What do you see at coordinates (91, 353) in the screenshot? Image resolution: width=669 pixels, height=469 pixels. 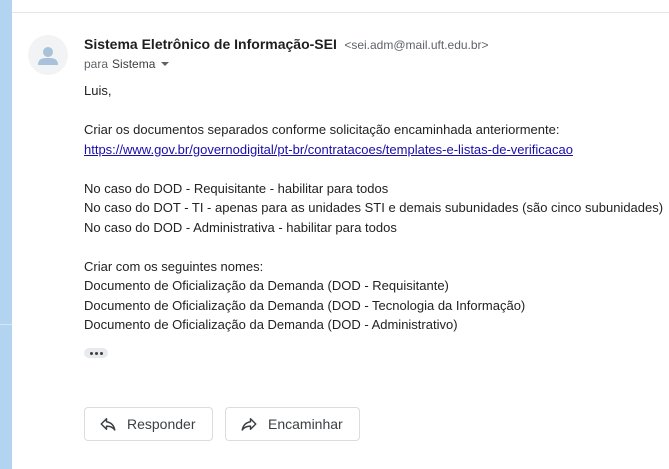 I see `more-horizontal-icon` at bounding box center [91, 353].